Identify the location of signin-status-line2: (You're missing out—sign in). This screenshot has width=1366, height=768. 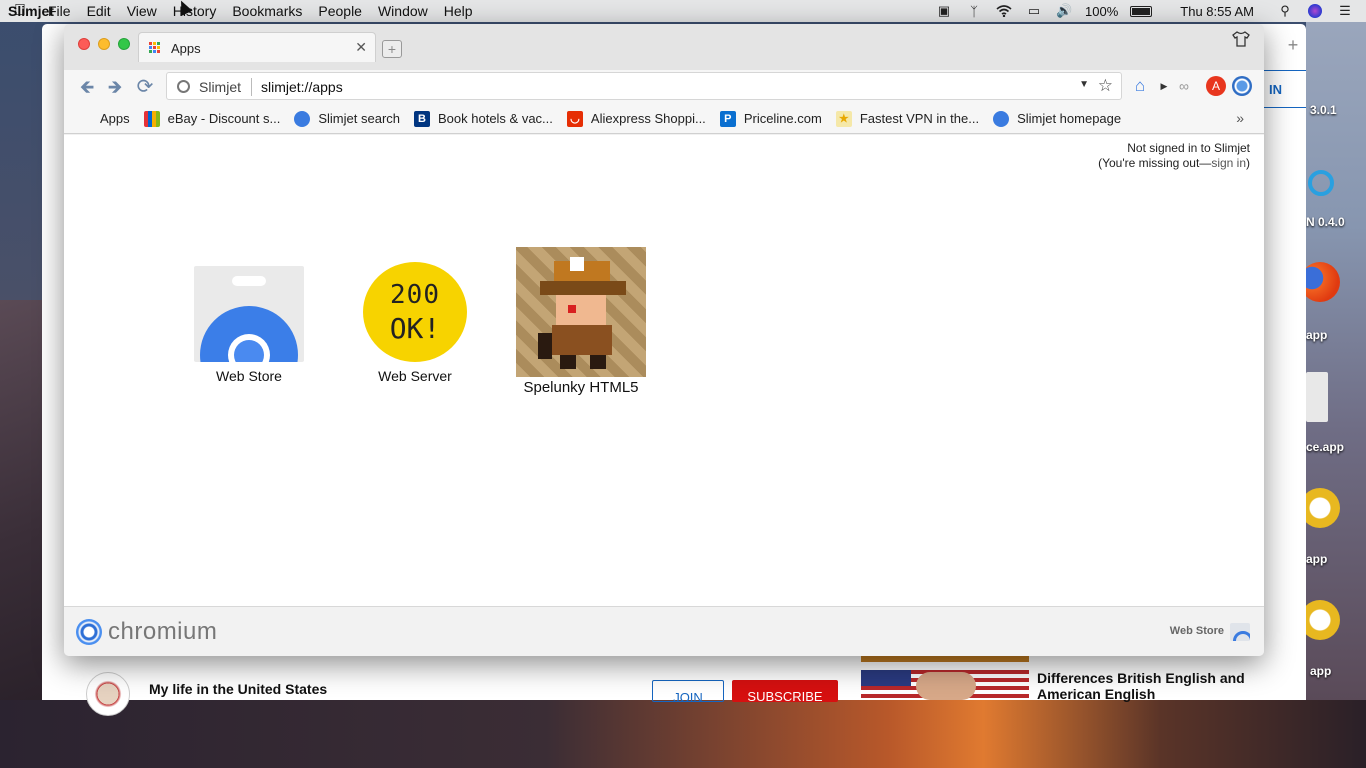
(1174, 163).